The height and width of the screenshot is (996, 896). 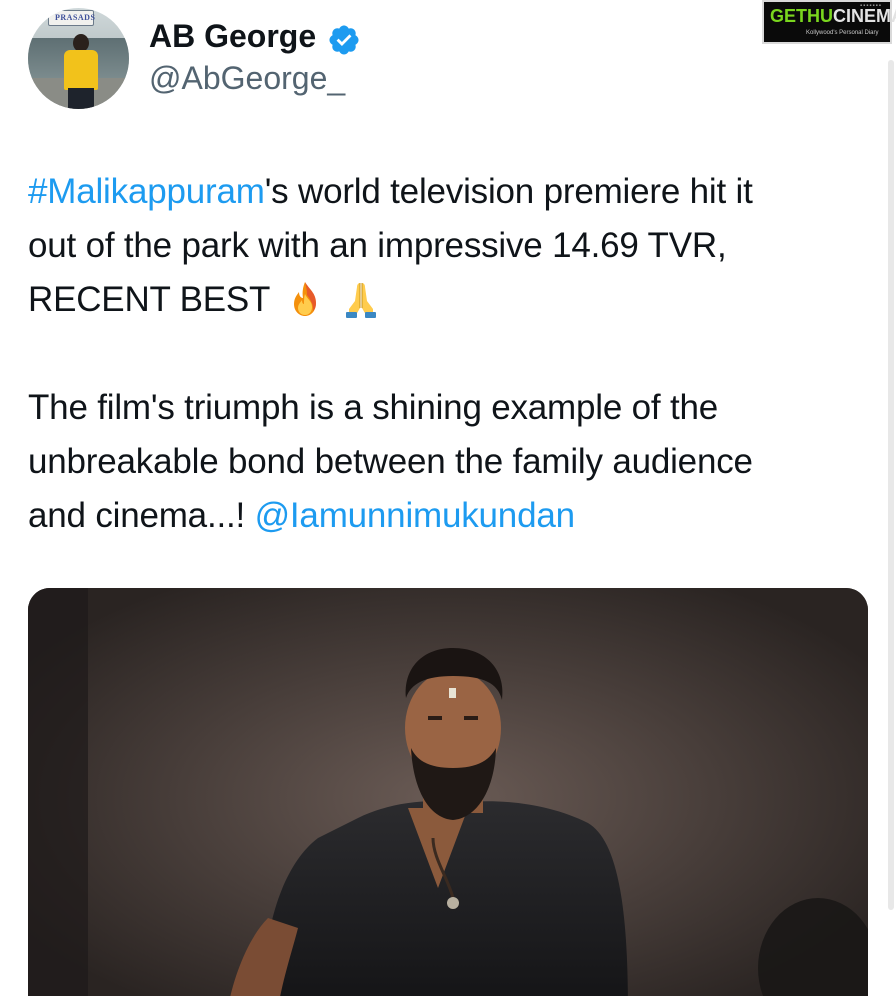 What do you see at coordinates (75, 17) in the screenshot?
I see `avatar-sign-text: PRASADS` at bounding box center [75, 17].